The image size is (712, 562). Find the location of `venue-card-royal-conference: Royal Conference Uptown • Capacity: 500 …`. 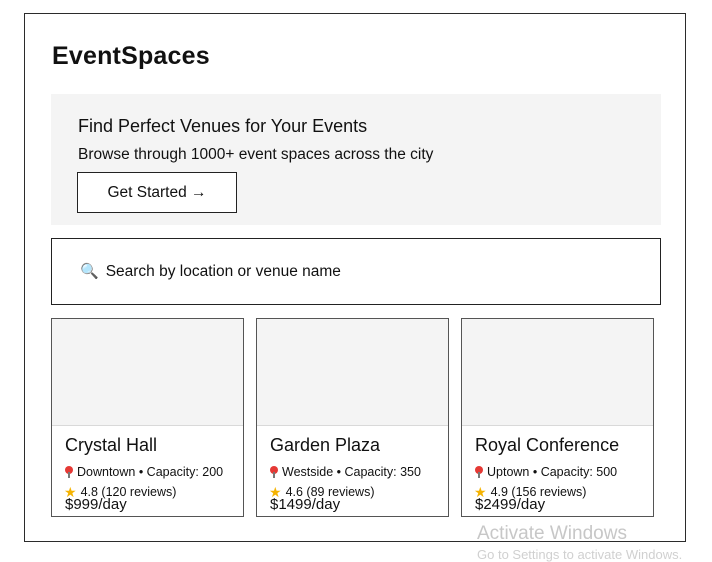

venue-card-royal-conference: Royal Conference Uptown • Capacity: 500 … is located at coordinates (557, 417).